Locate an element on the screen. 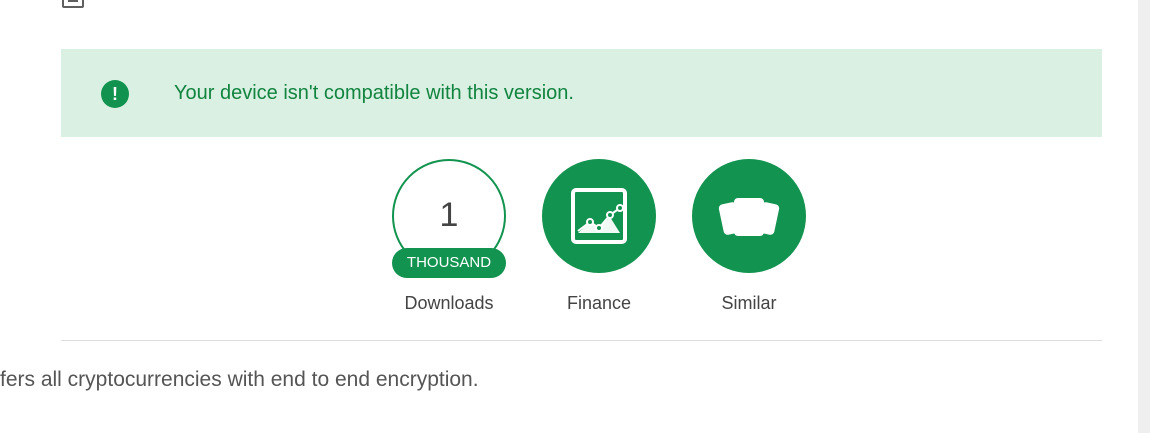 The width and height of the screenshot is (1150, 433). exclamation-icon: ! is located at coordinates (115, 94).